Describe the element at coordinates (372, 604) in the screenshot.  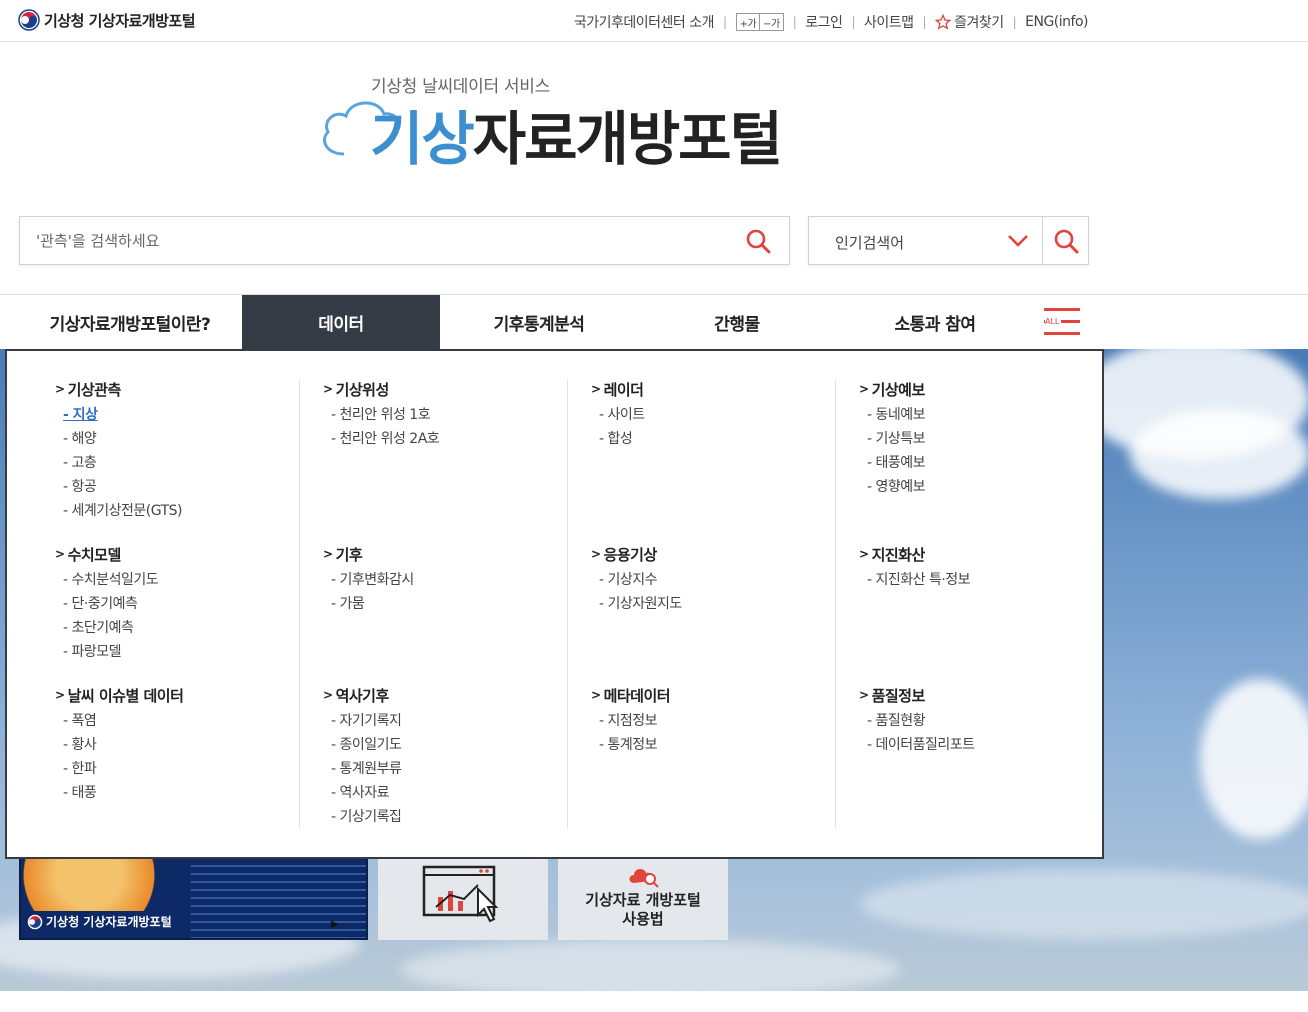
I see `menu-item: - 가뭄` at that location.